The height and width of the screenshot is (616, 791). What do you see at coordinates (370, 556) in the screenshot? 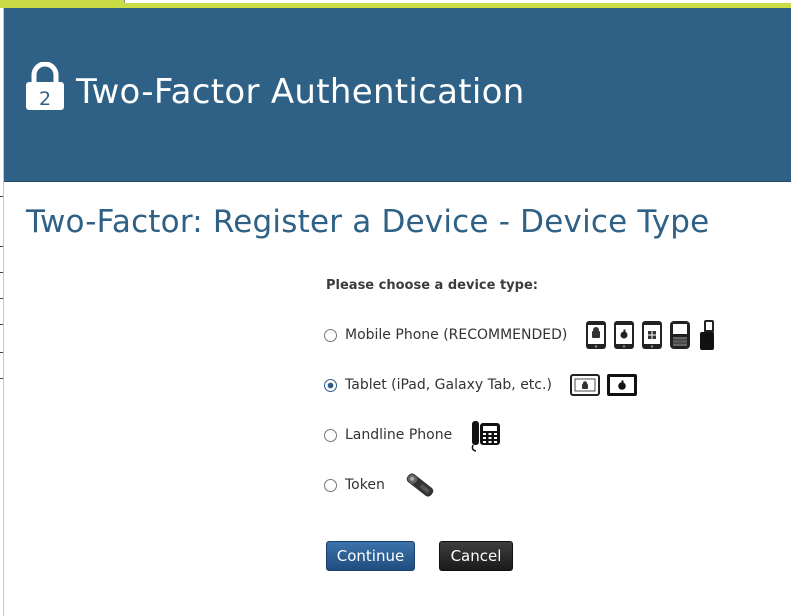
I see `continue-button: Continue` at bounding box center [370, 556].